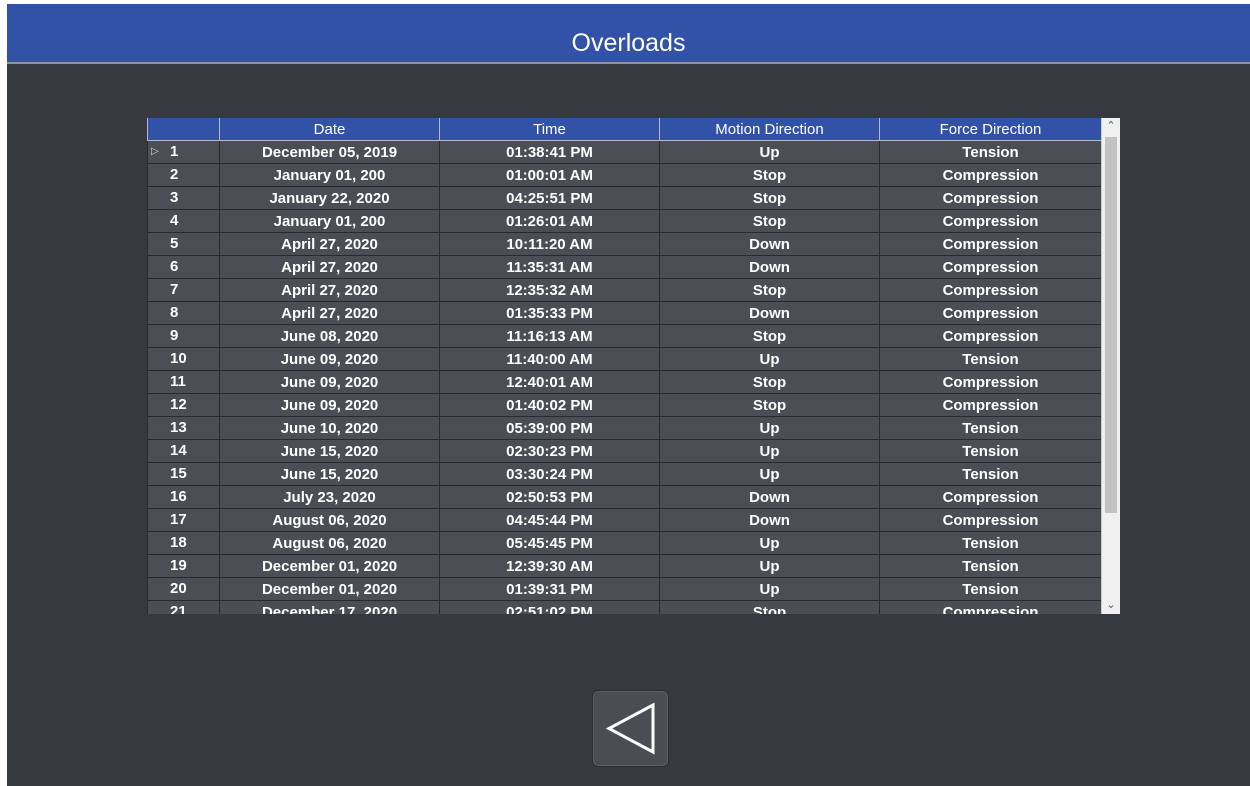 The width and height of the screenshot is (1250, 786). Describe the element at coordinates (549, 175) in the screenshot. I see `time-cell: 01:00:01 AM` at that location.